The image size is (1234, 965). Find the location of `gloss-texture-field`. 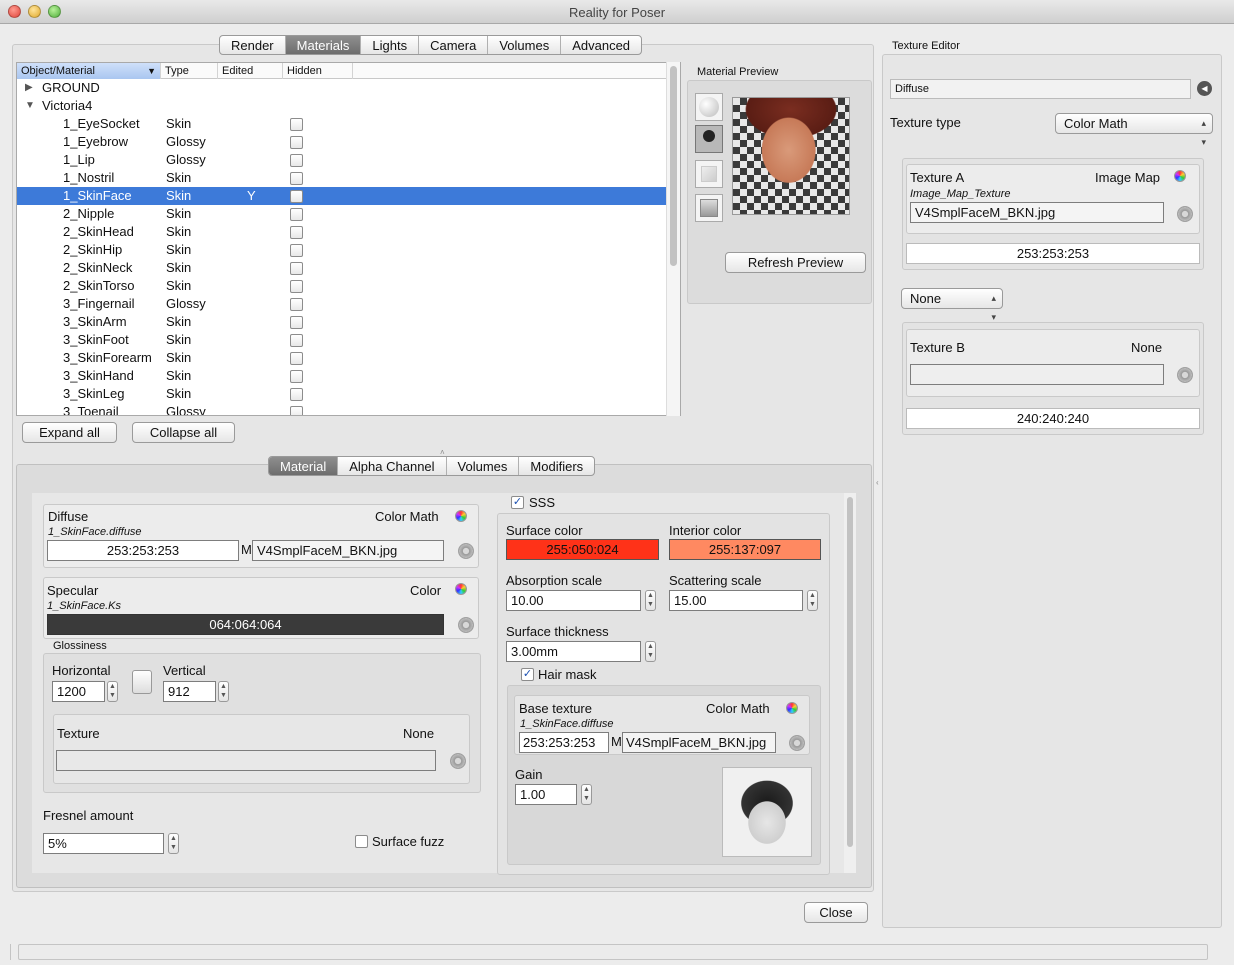

gloss-texture-field is located at coordinates (246, 760).